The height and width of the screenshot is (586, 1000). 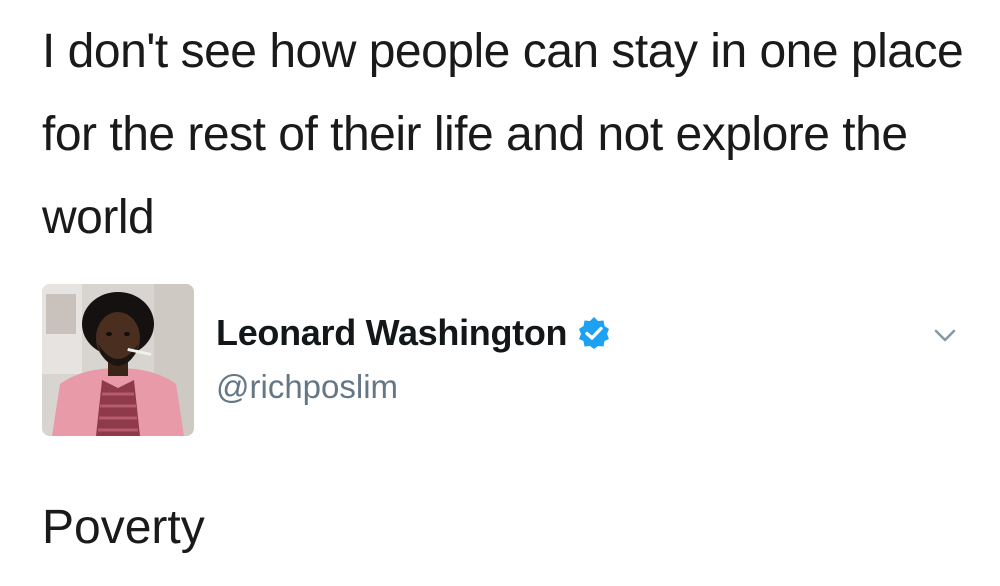 I want to click on author-display-name: Leonard Washington, so click(x=392, y=333).